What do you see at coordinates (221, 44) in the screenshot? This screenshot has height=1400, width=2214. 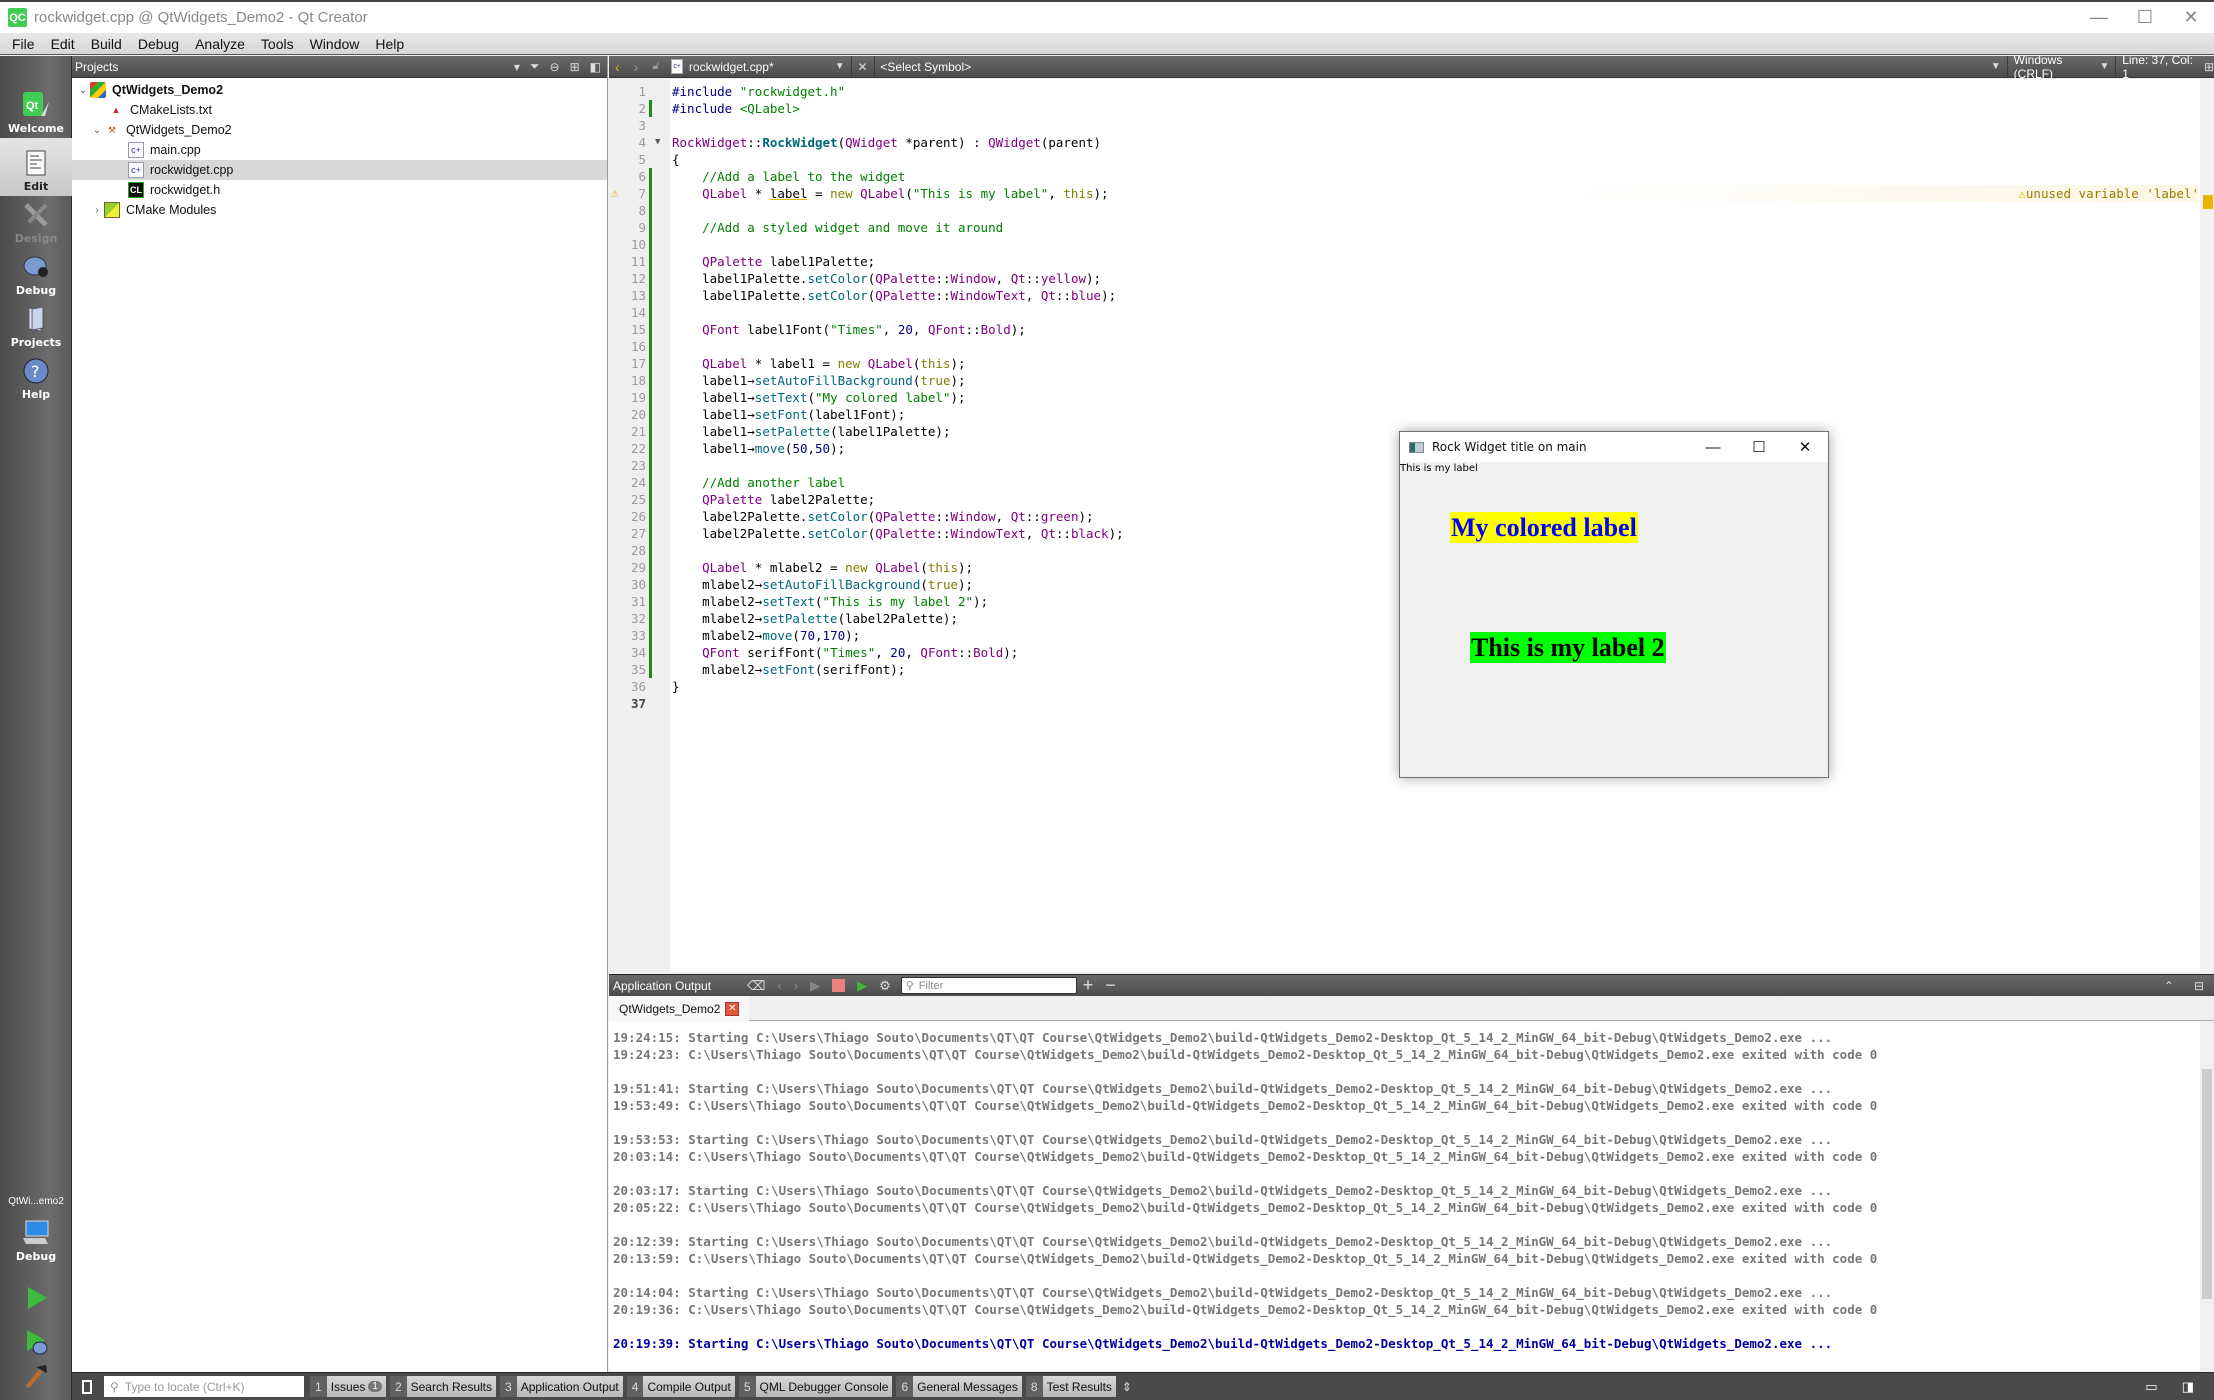 I see `menu-analyze: Analyze` at bounding box center [221, 44].